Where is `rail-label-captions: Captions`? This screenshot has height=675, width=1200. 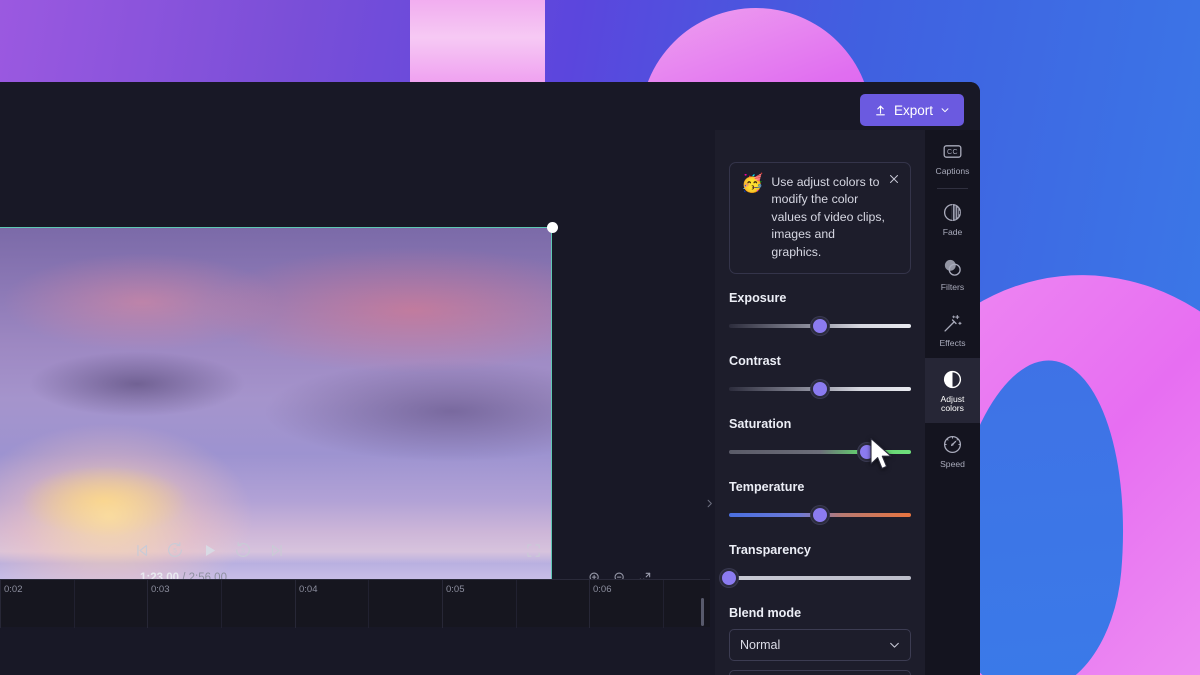 rail-label-captions: Captions is located at coordinates (952, 171).